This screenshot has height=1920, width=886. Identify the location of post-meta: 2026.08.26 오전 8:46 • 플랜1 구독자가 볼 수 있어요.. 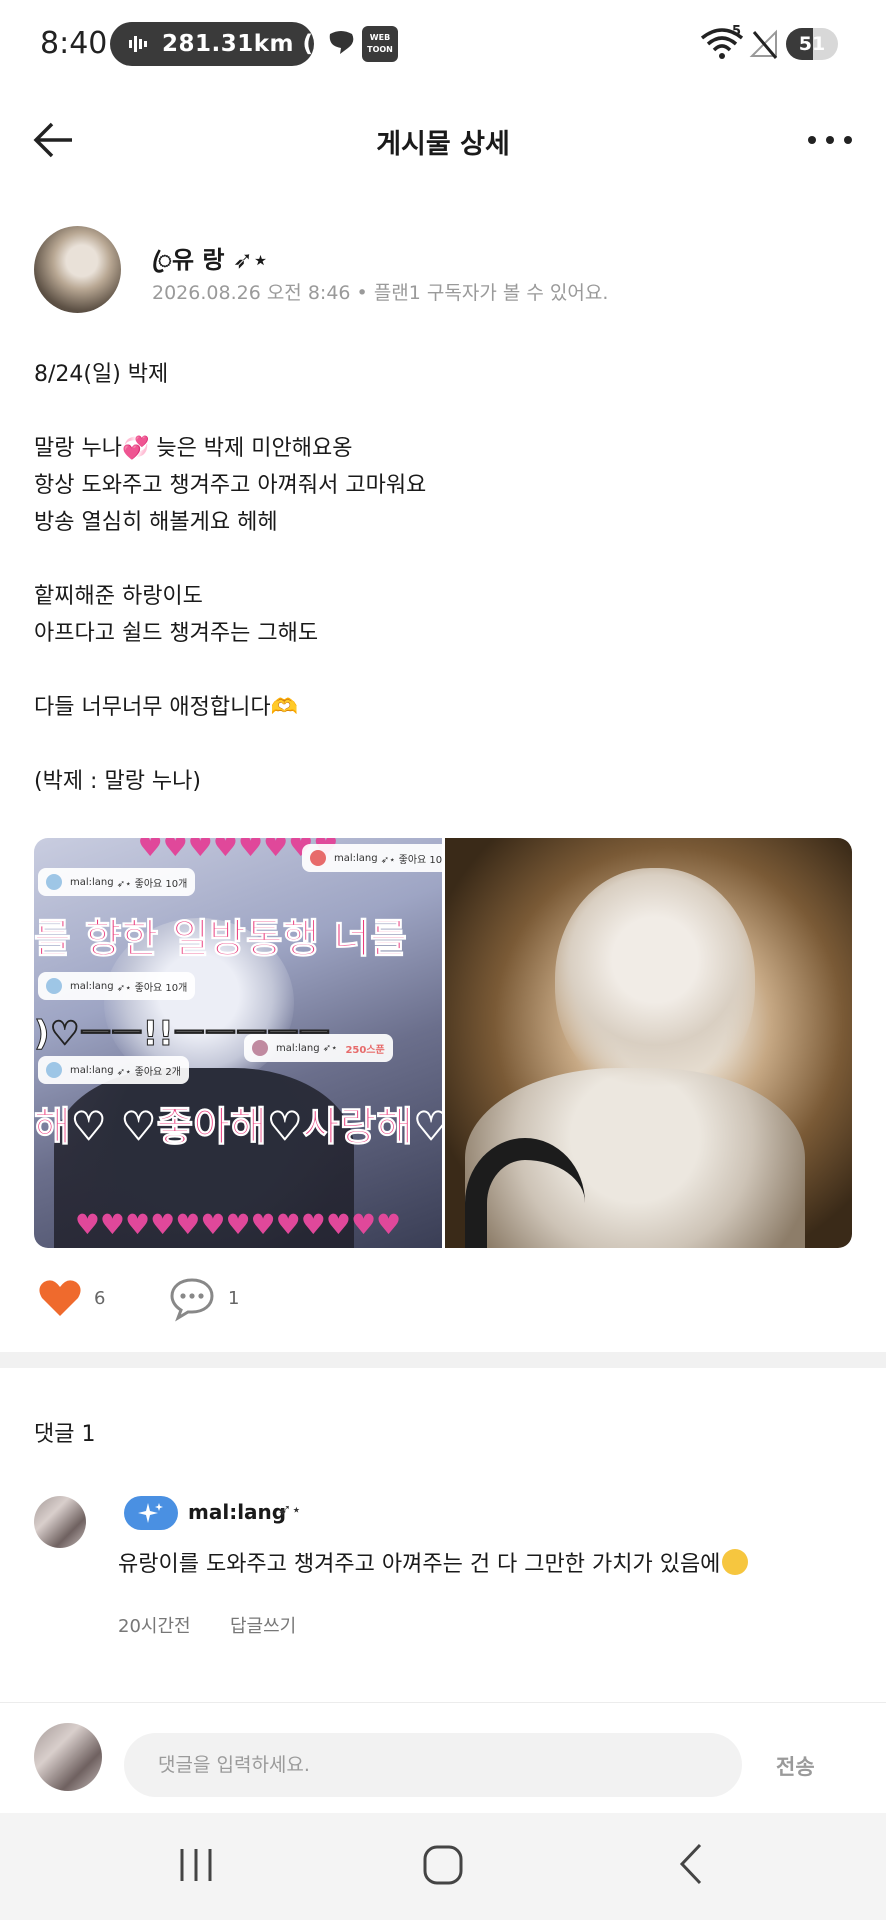
(380, 291).